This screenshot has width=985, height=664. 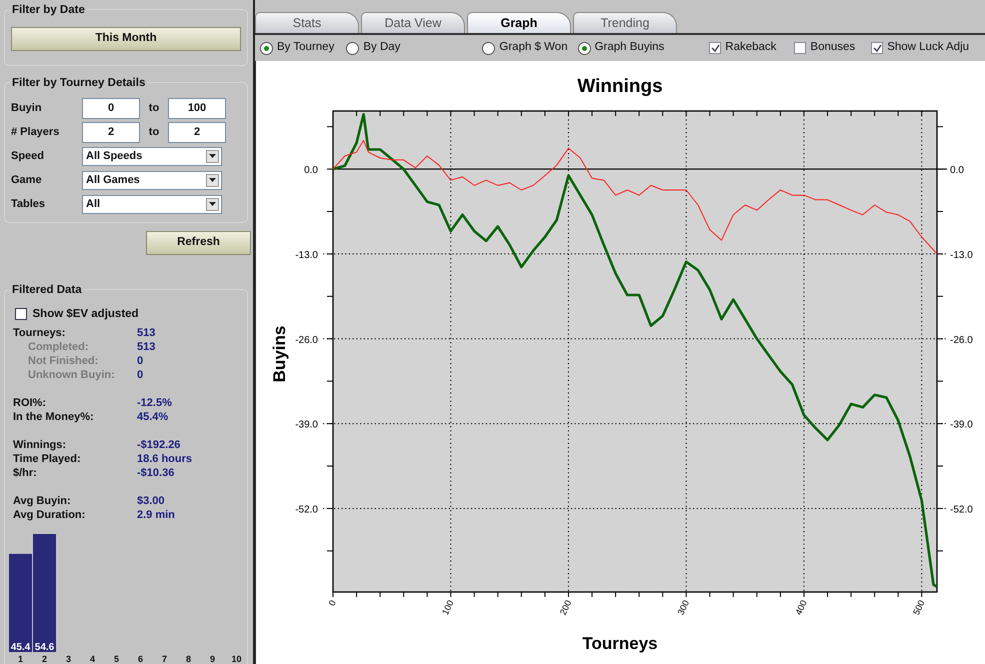 What do you see at coordinates (30, 403) in the screenshot?
I see `stat-label: ROI%:` at bounding box center [30, 403].